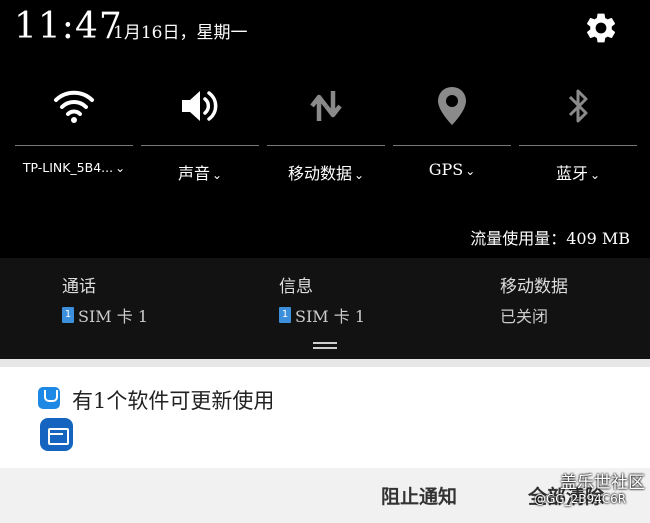  I want to click on sim-messages-title: 信息, so click(296, 287).